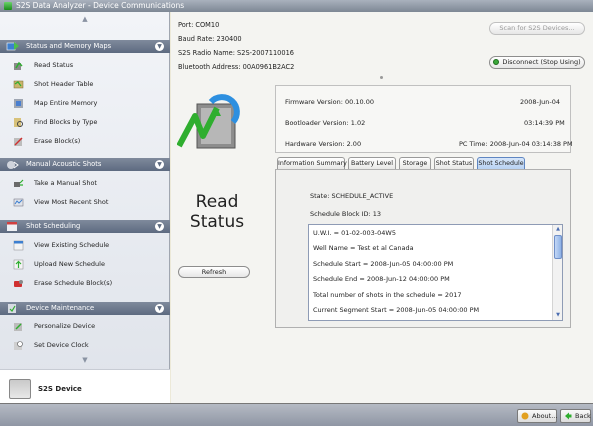 Image resolution: width=593 pixels, height=426 pixels. Describe the element at coordinates (323, 144) in the screenshot. I see `hardware-version: Hardware Version: 2.00` at that location.